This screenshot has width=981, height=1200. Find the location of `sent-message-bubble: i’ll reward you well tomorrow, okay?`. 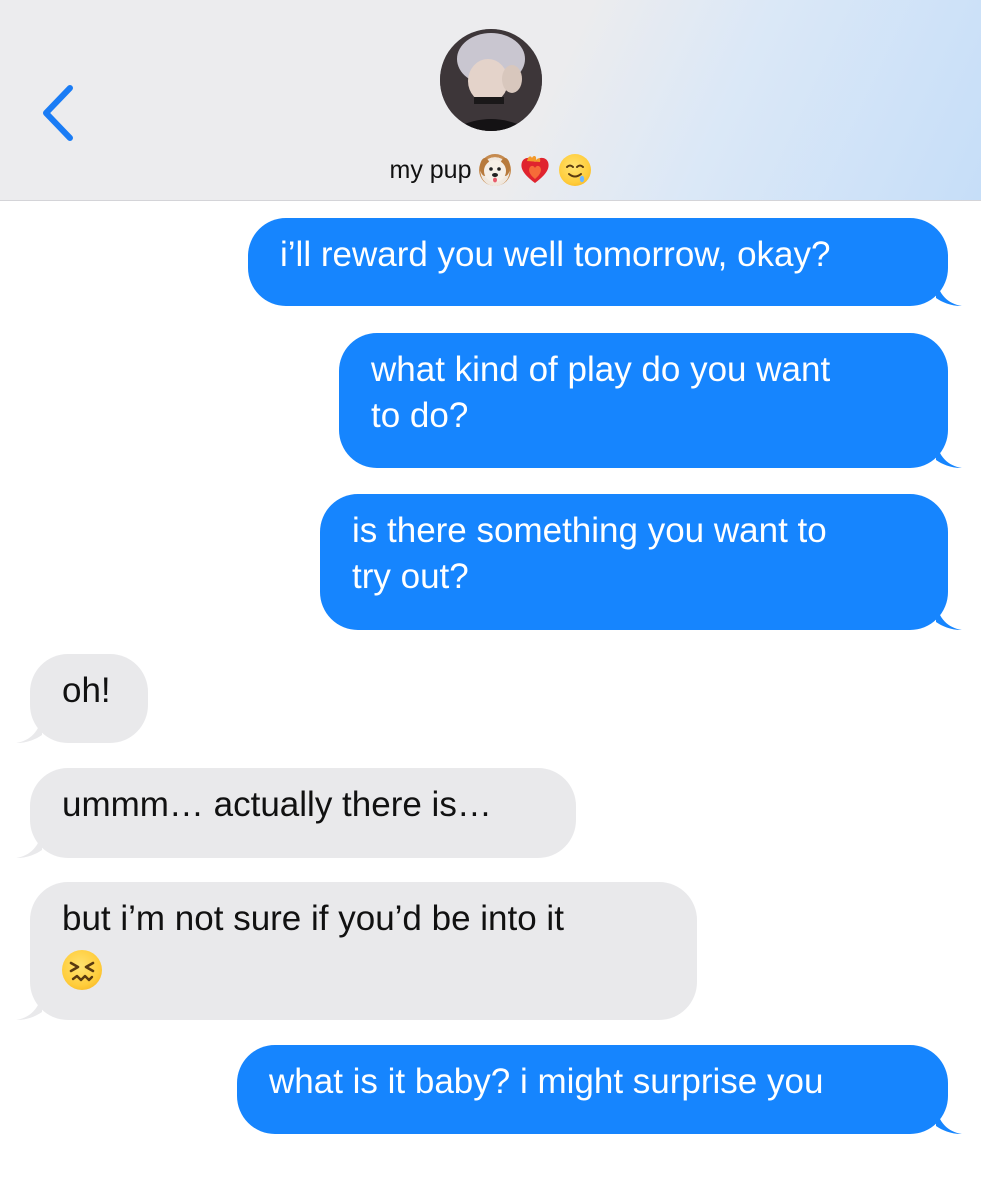

sent-message-bubble: i’ll reward you well tomorrow, okay? is located at coordinates (605, 262).